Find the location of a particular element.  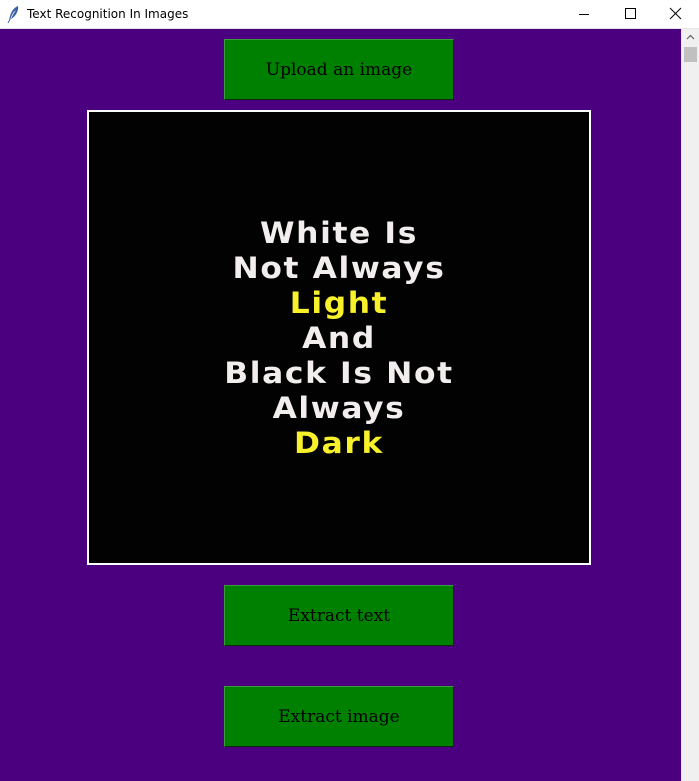

image-text-line: Always is located at coordinates (339, 408).